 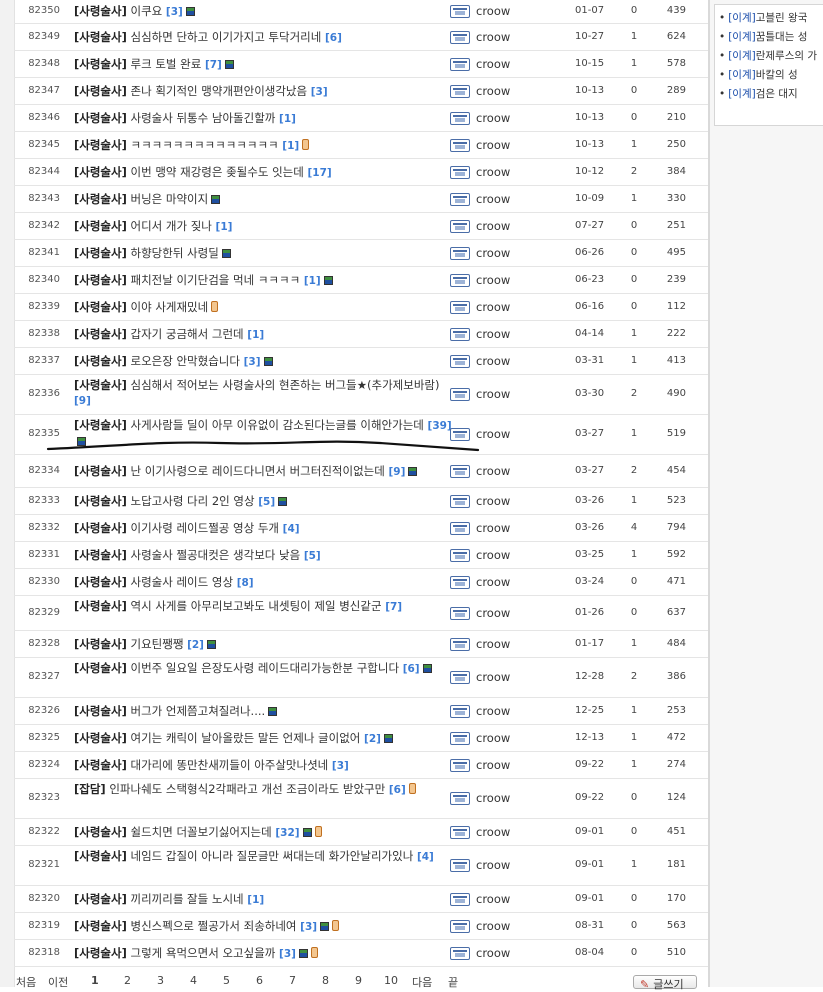 I want to click on post-subject-link: [사령술사] 끼리끼리를 잘들 노시네 [1], so click(x=263, y=900).